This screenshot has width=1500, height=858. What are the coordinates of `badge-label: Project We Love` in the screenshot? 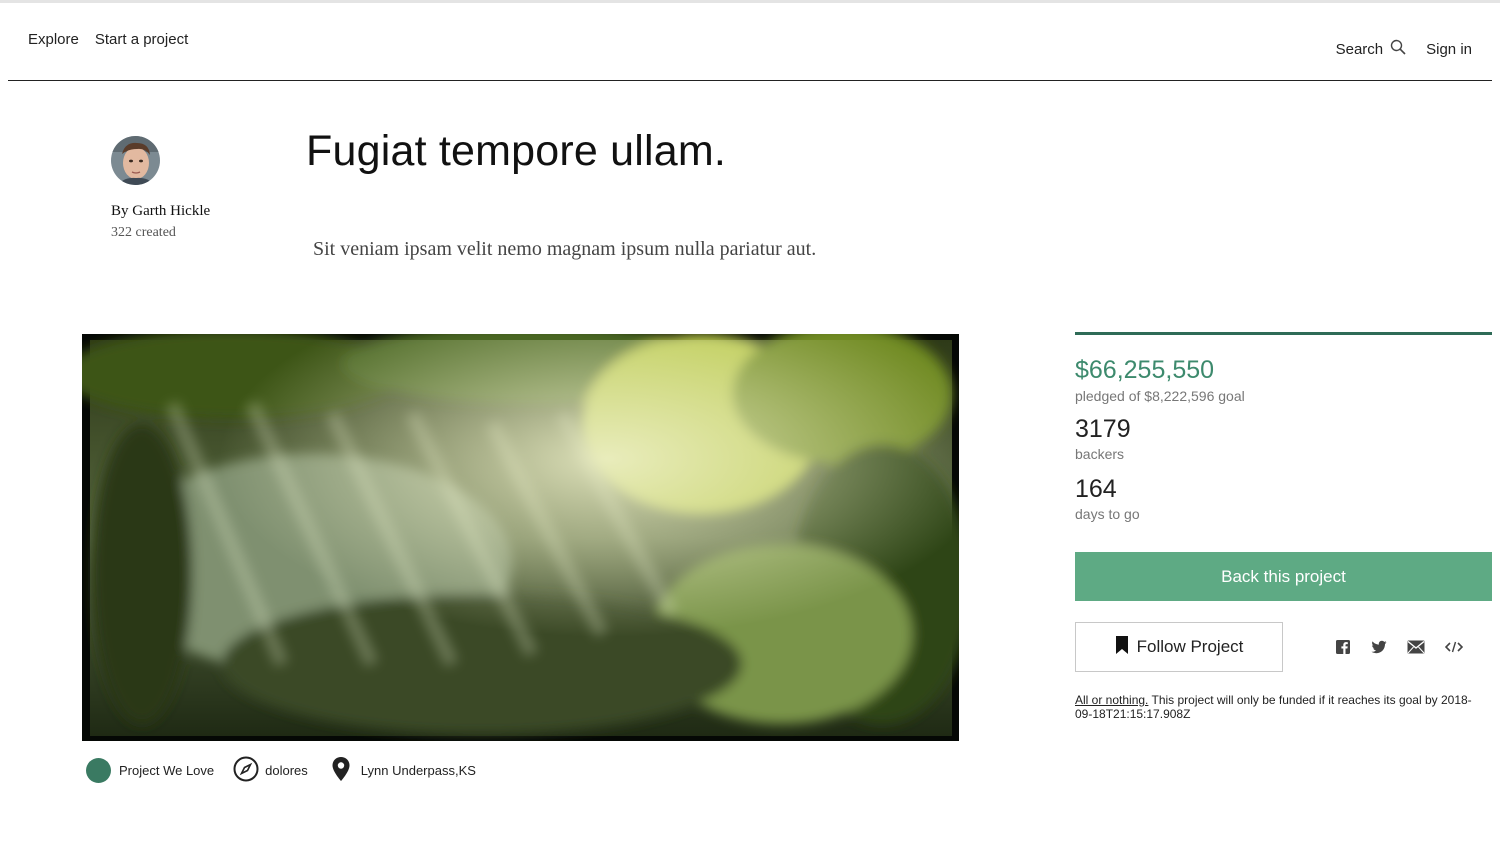 It's located at (167, 770).